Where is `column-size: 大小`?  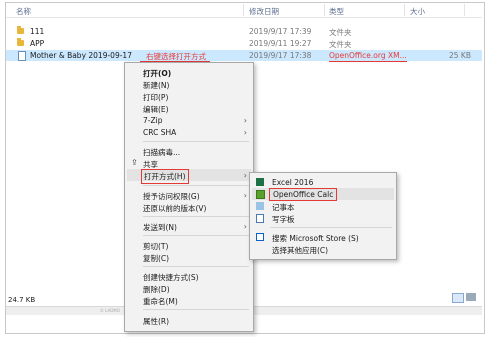 column-size: 大小 is located at coordinates (417, 11).